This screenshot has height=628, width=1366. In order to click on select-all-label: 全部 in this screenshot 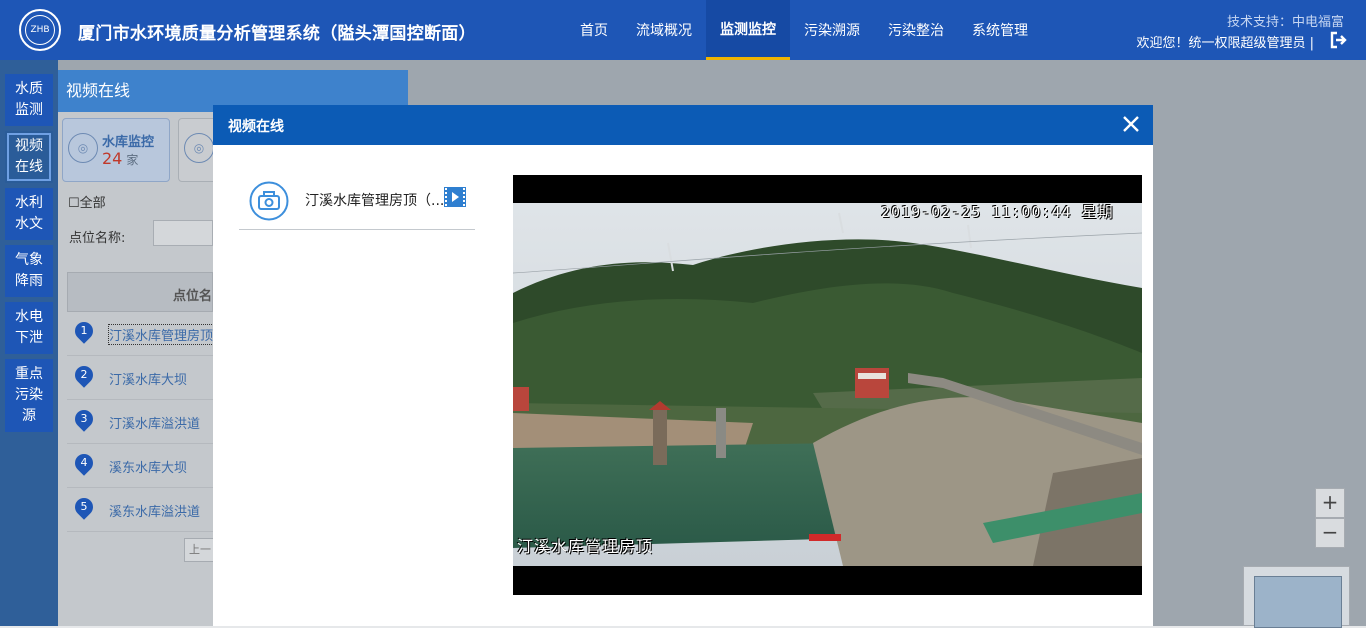, I will do `click(92, 203)`.